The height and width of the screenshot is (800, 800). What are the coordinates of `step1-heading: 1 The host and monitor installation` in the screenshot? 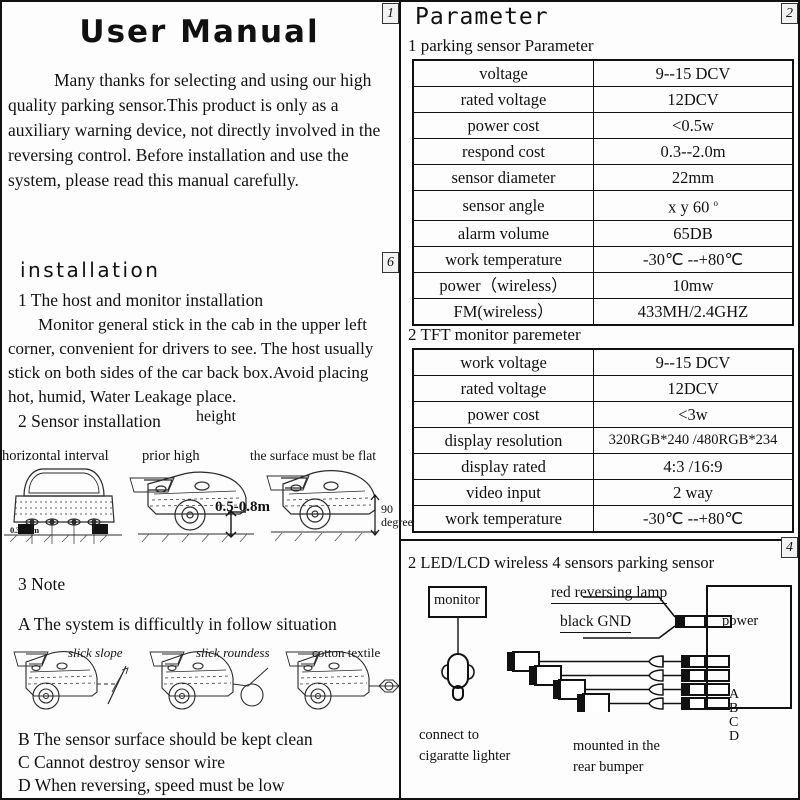 It's located at (141, 300).